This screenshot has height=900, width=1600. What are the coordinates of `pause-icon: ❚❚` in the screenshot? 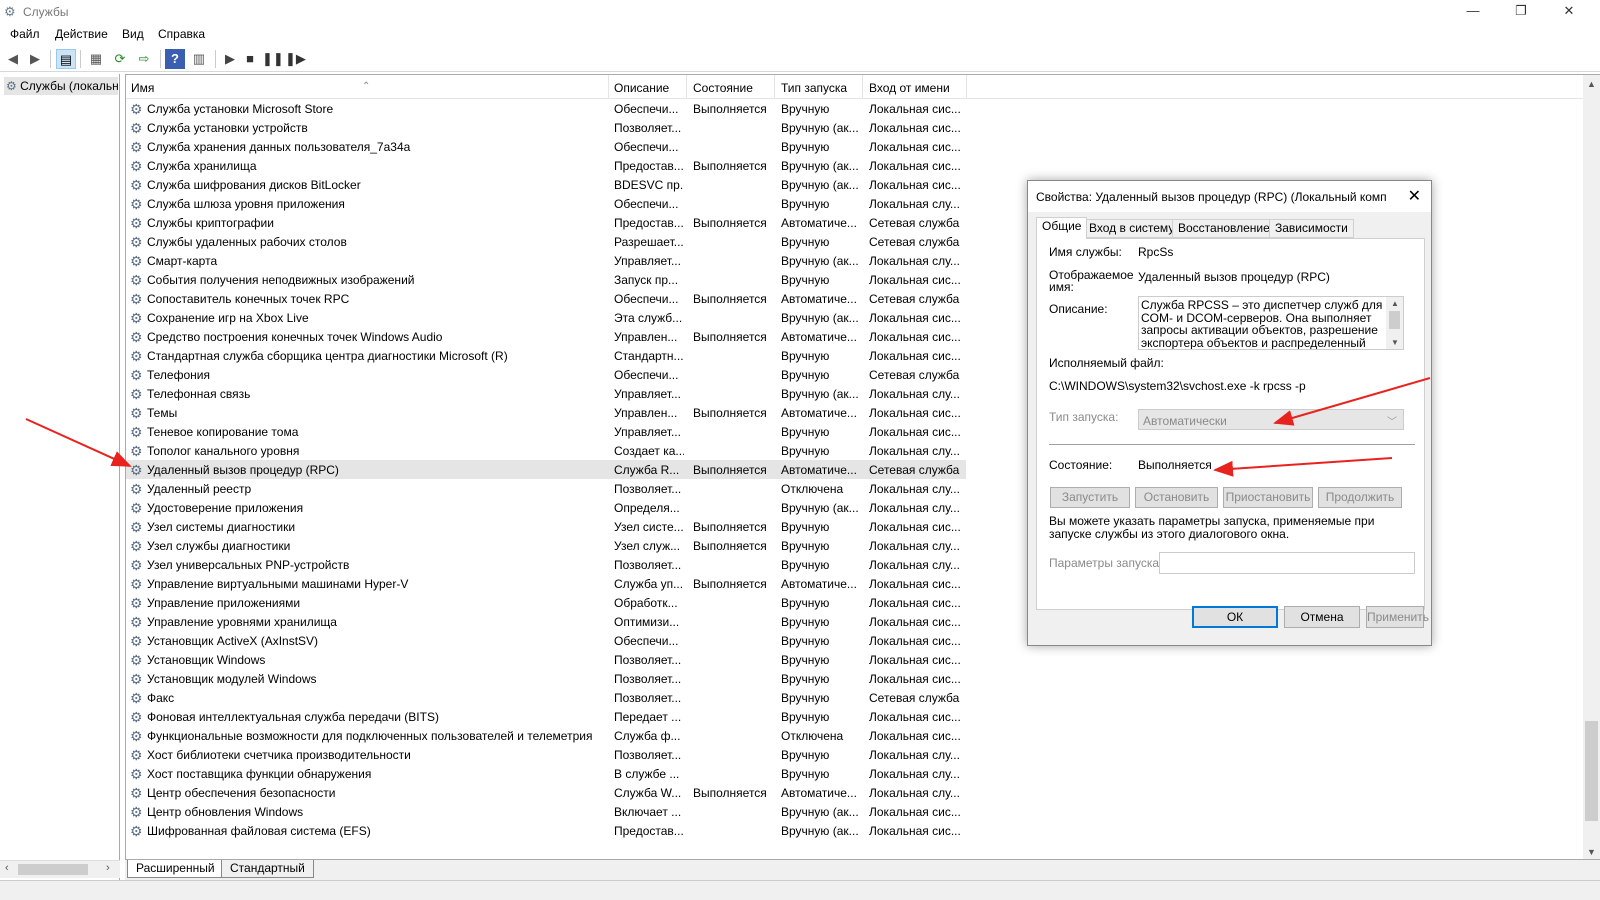 It's located at (273, 59).